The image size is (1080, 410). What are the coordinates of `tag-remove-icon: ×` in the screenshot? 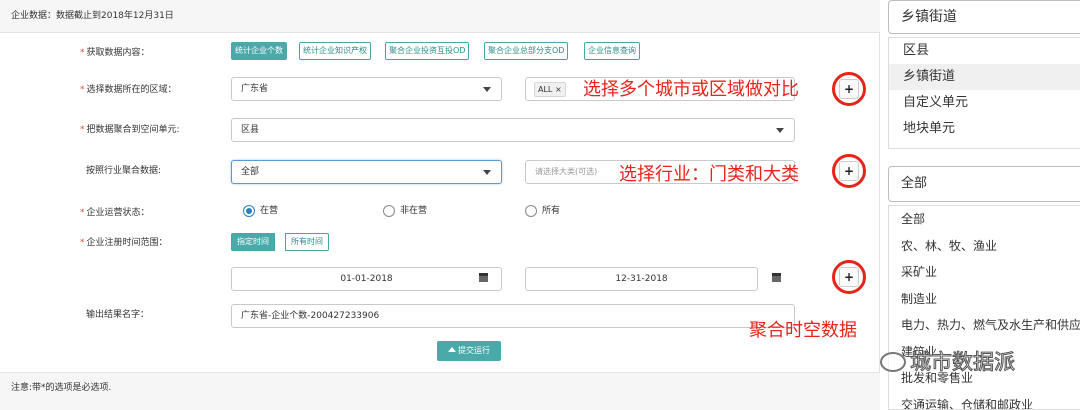 It's located at (558, 89).